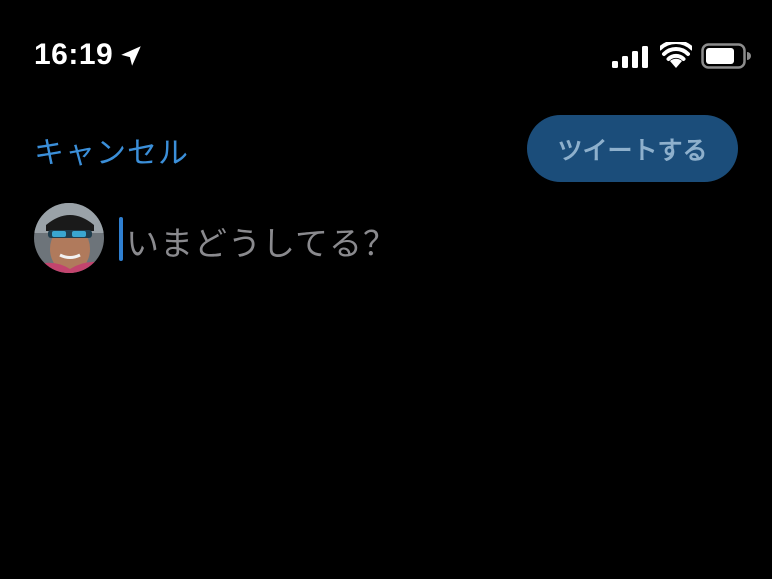  I want to click on text-cursor, so click(121, 239).